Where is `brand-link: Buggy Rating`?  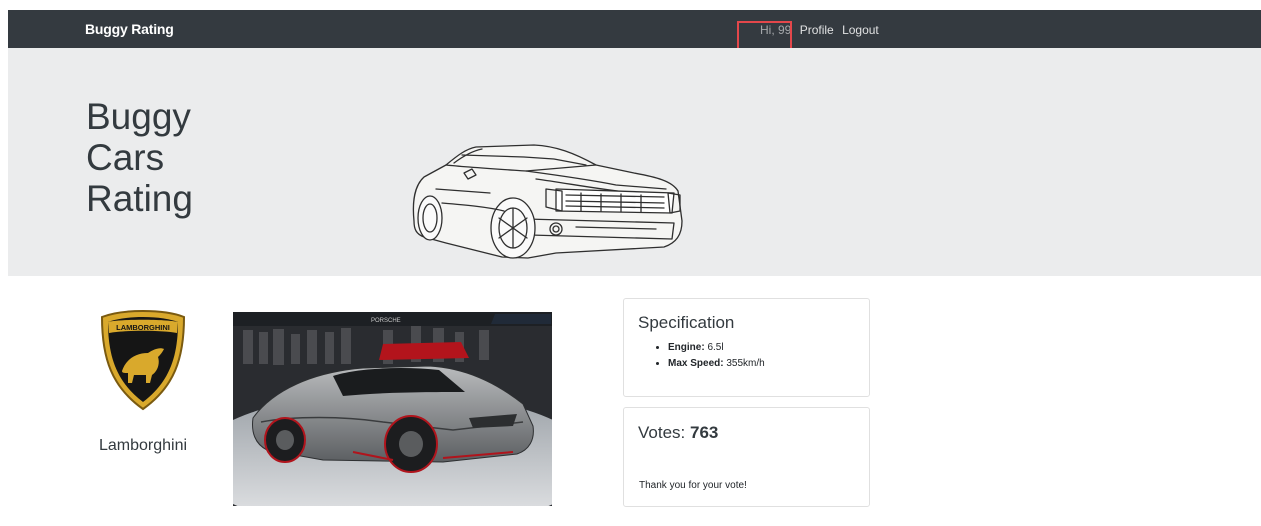 brand-link: Buggy Rating is located at coordinates (129, 29).